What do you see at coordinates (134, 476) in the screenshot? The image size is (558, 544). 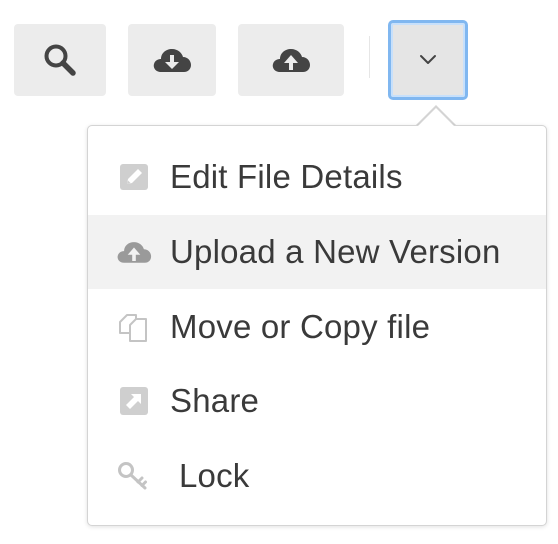 I see `key-icon` at bounding box center [134, 476].